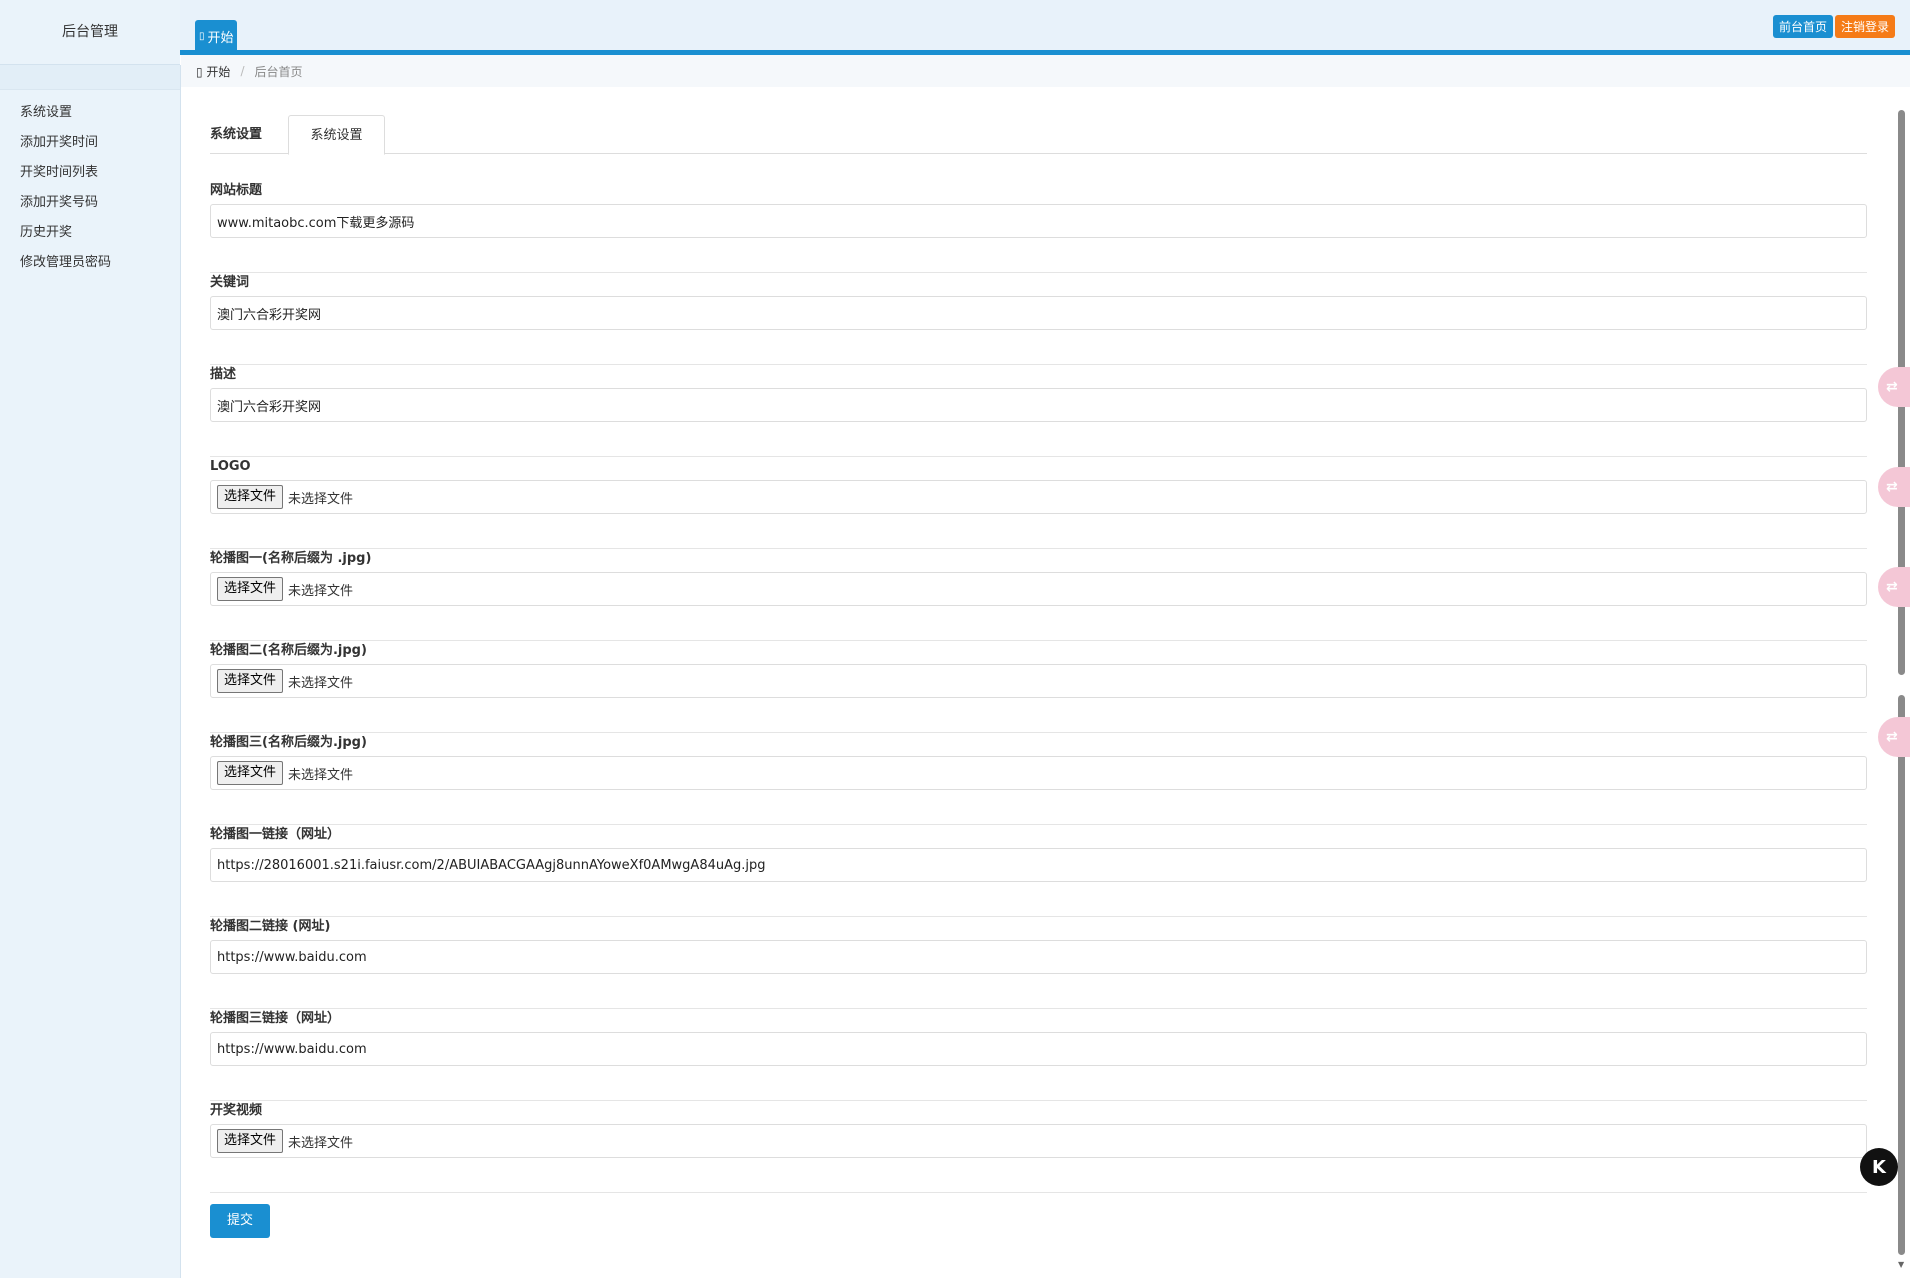 This screenshot has height=1278, width=1910. What do you see at coordinates (291, 558) in the screenshot?
I see `field-label: 轮播图一(名称后缀为 .jpg)` at bounding box center [291, 558].